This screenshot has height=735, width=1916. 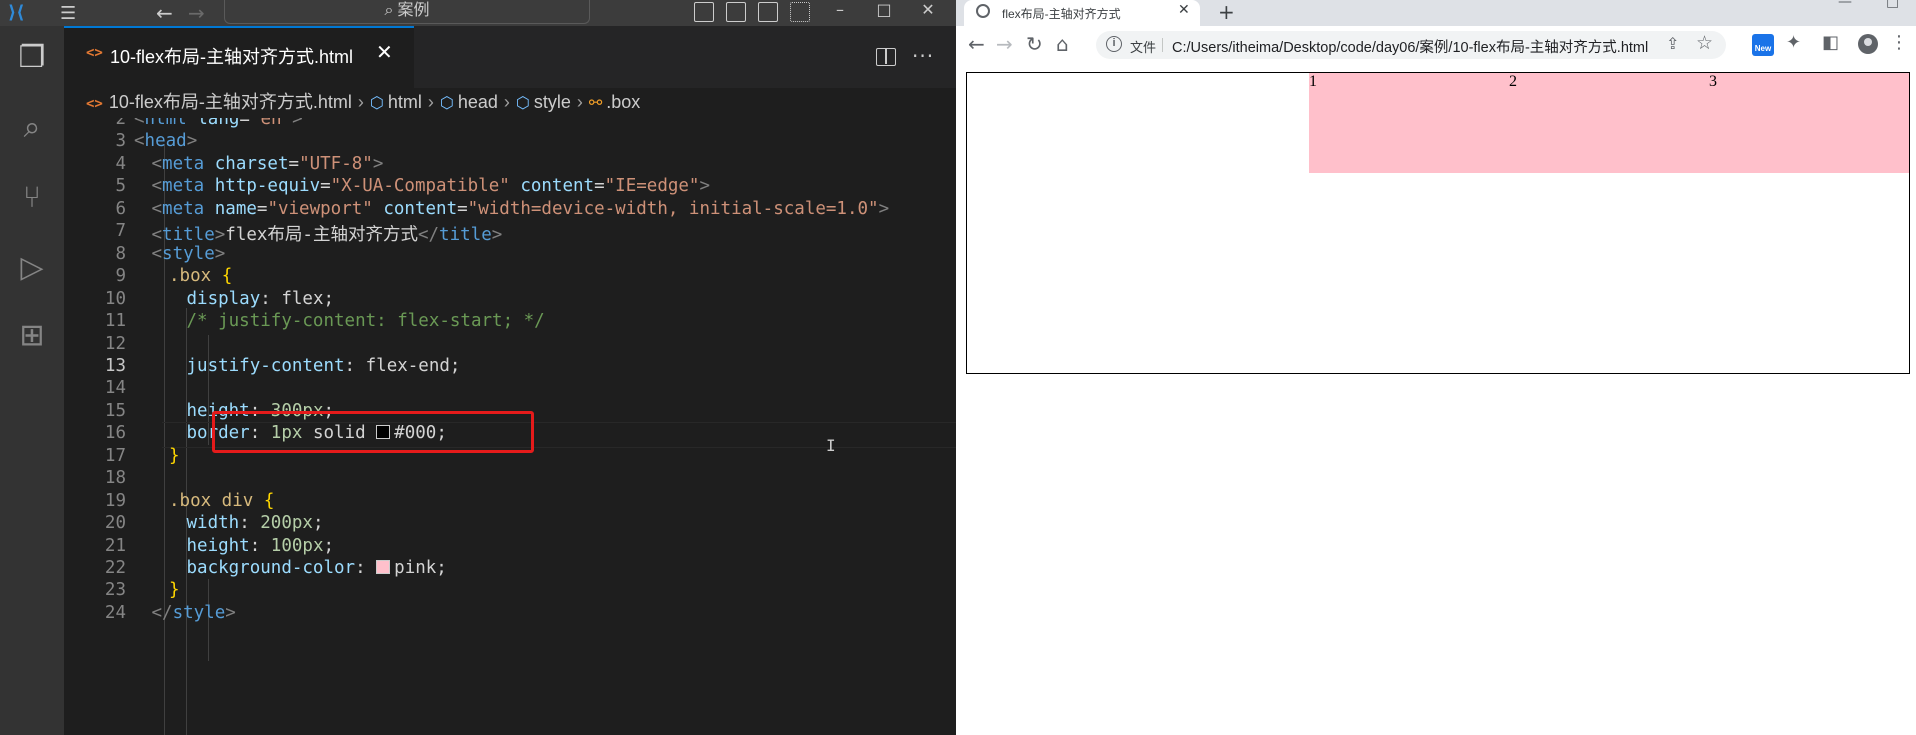 What do you see at coordinates (923, 56) in the screenshot?
I see `more-actions-icon: ···` at bounding box center [923, 56].